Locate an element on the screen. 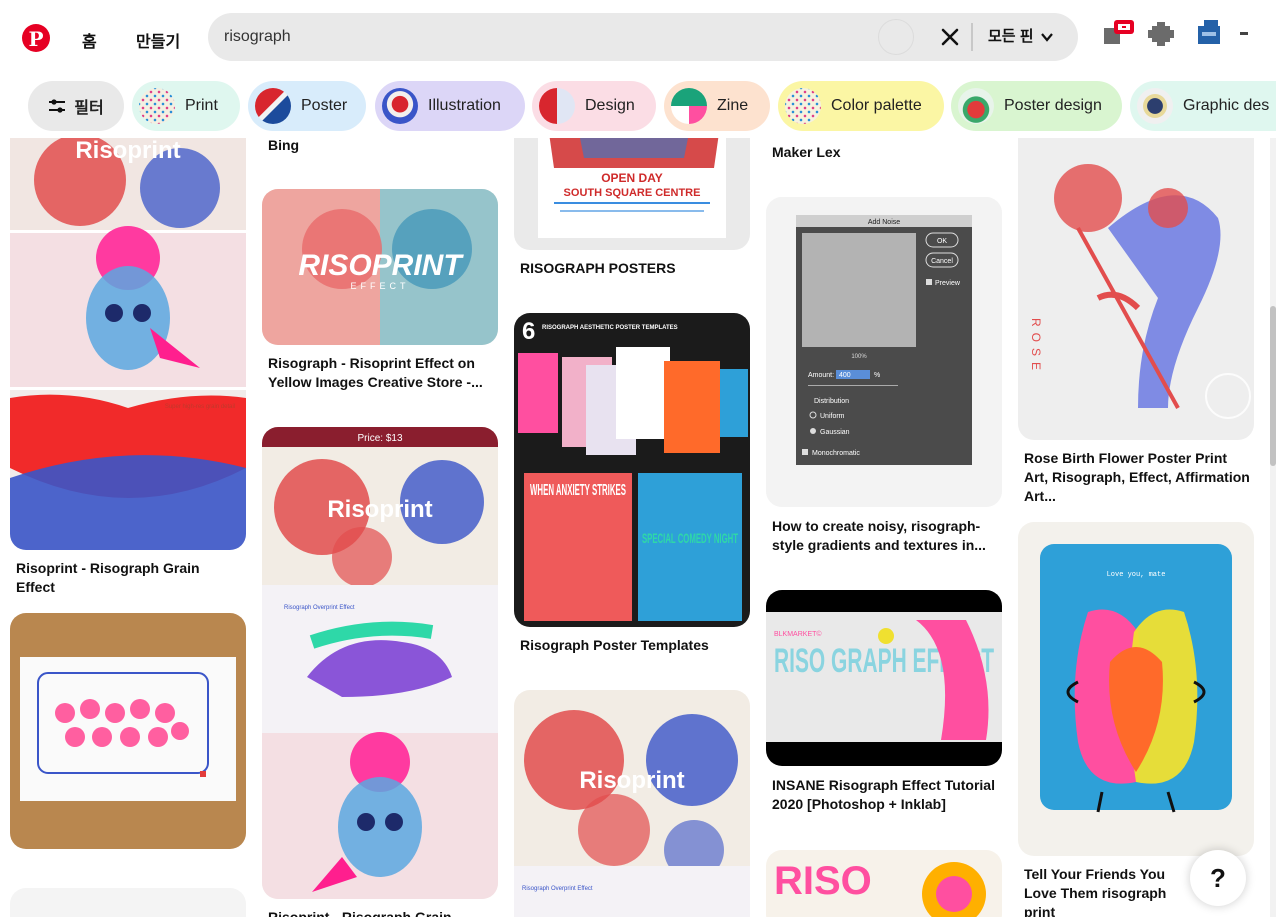 The width and height of the screenshot is (1276, 917). filter-label: 필터 is located at coordinates (89, 108).